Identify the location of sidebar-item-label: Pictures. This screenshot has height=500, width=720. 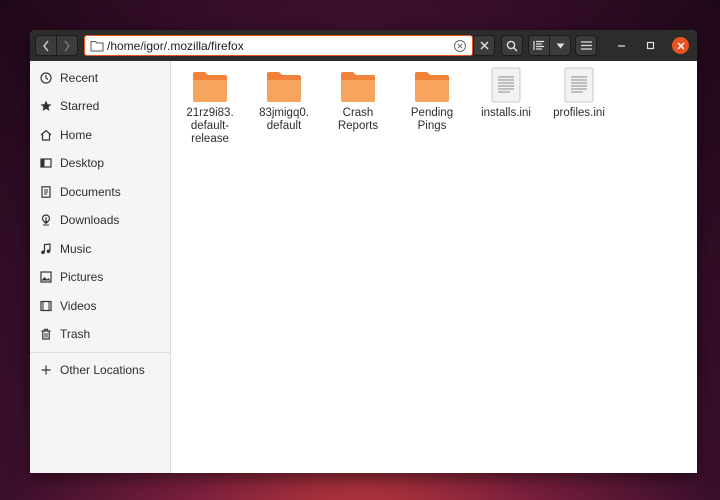
(82, 277).